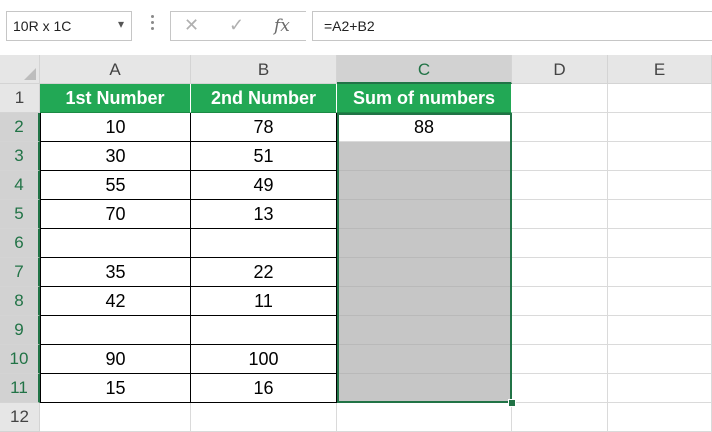  Describe the element at coordinates (660, 214) in the screenshot. I see `cell-e5` at that location.